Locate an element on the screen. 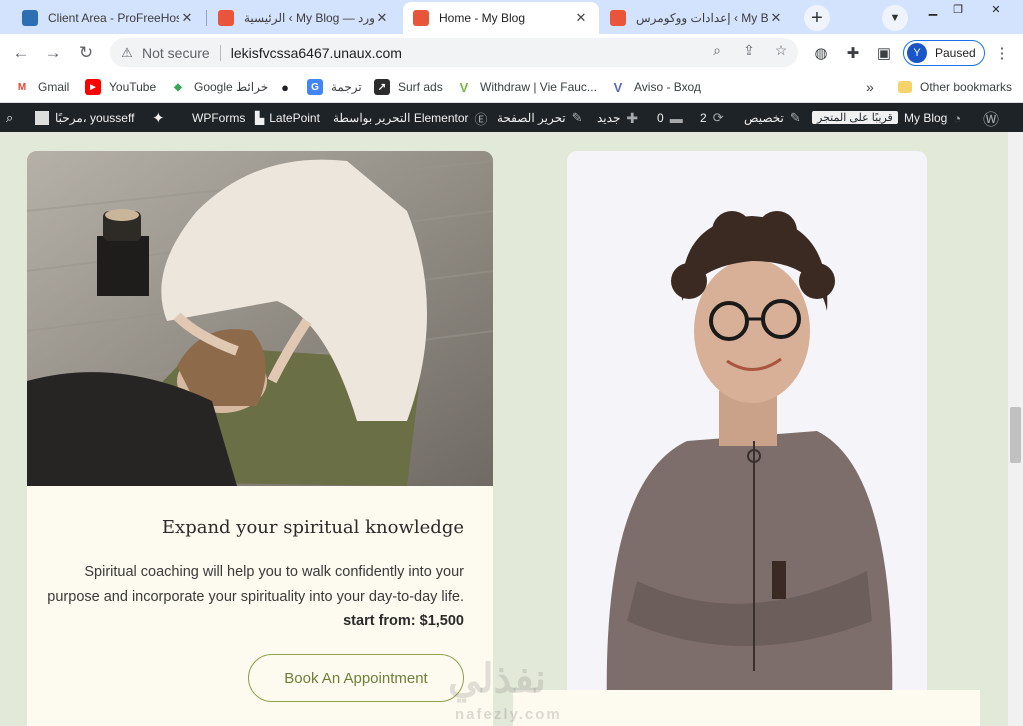 This screenshot has width=1023, height=726. wordpress-logo-icon: Ⓦ is located at coordinates (991, 119).